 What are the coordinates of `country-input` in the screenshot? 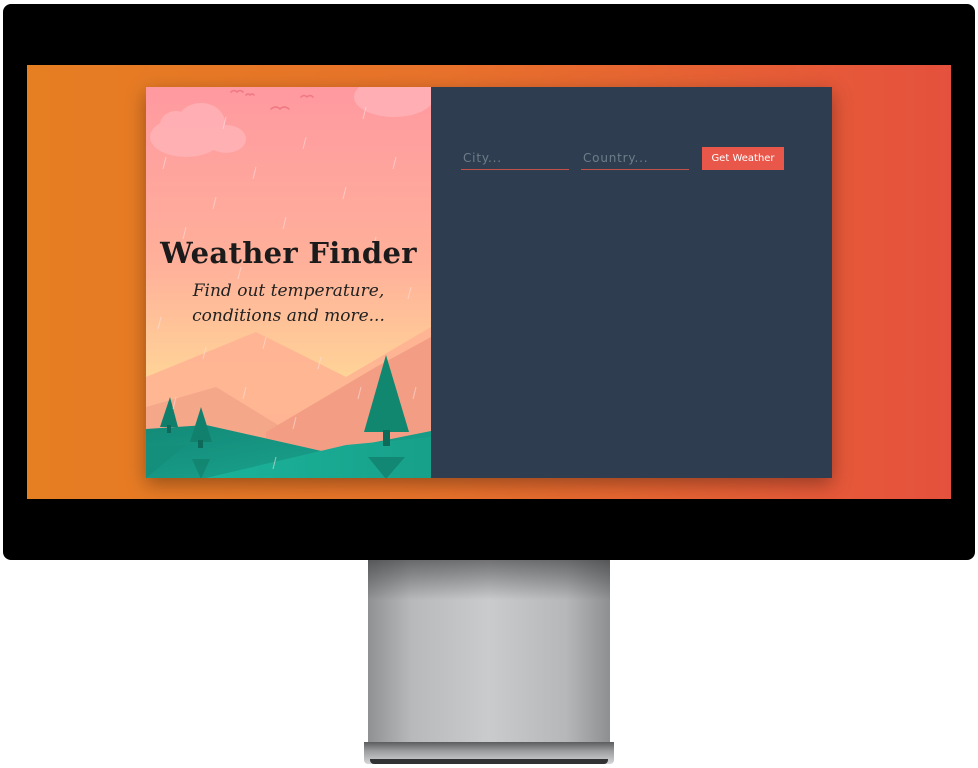 It's located at (635, 158).